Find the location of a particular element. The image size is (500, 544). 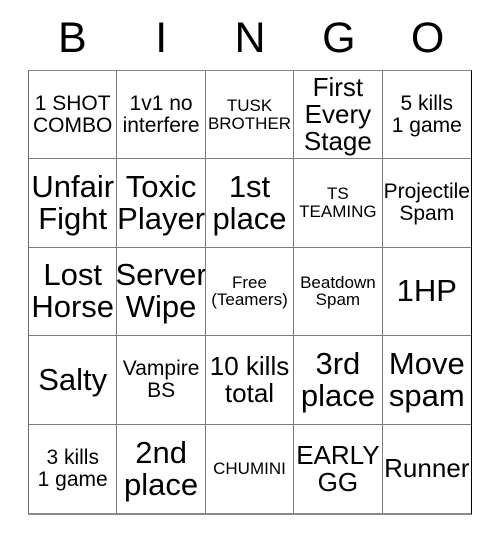

bingo-cell-label: Runner is located at coordinates (427, 468).